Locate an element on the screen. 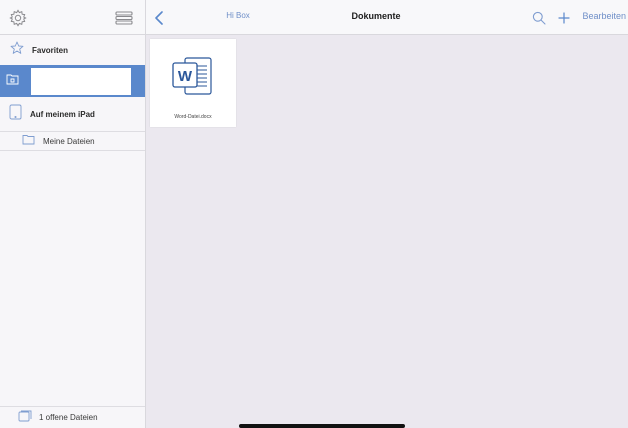 Image resolution: width=628 pixels, height=428 pixels. sidebar-item-box is located at coordinates (72, 81).